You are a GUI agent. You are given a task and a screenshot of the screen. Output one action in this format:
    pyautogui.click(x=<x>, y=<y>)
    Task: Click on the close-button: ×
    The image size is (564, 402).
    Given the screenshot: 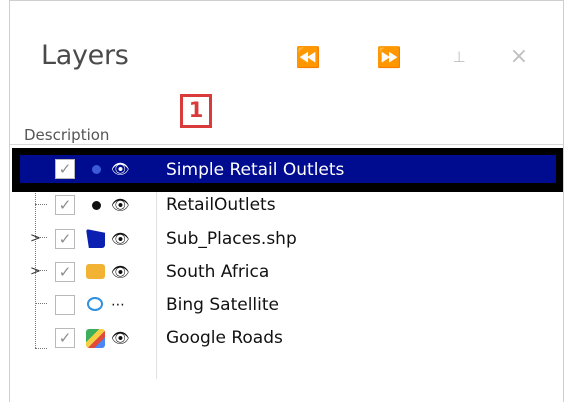 What is the action you would take?
    pyautogui.click(x=519, y=57)
    